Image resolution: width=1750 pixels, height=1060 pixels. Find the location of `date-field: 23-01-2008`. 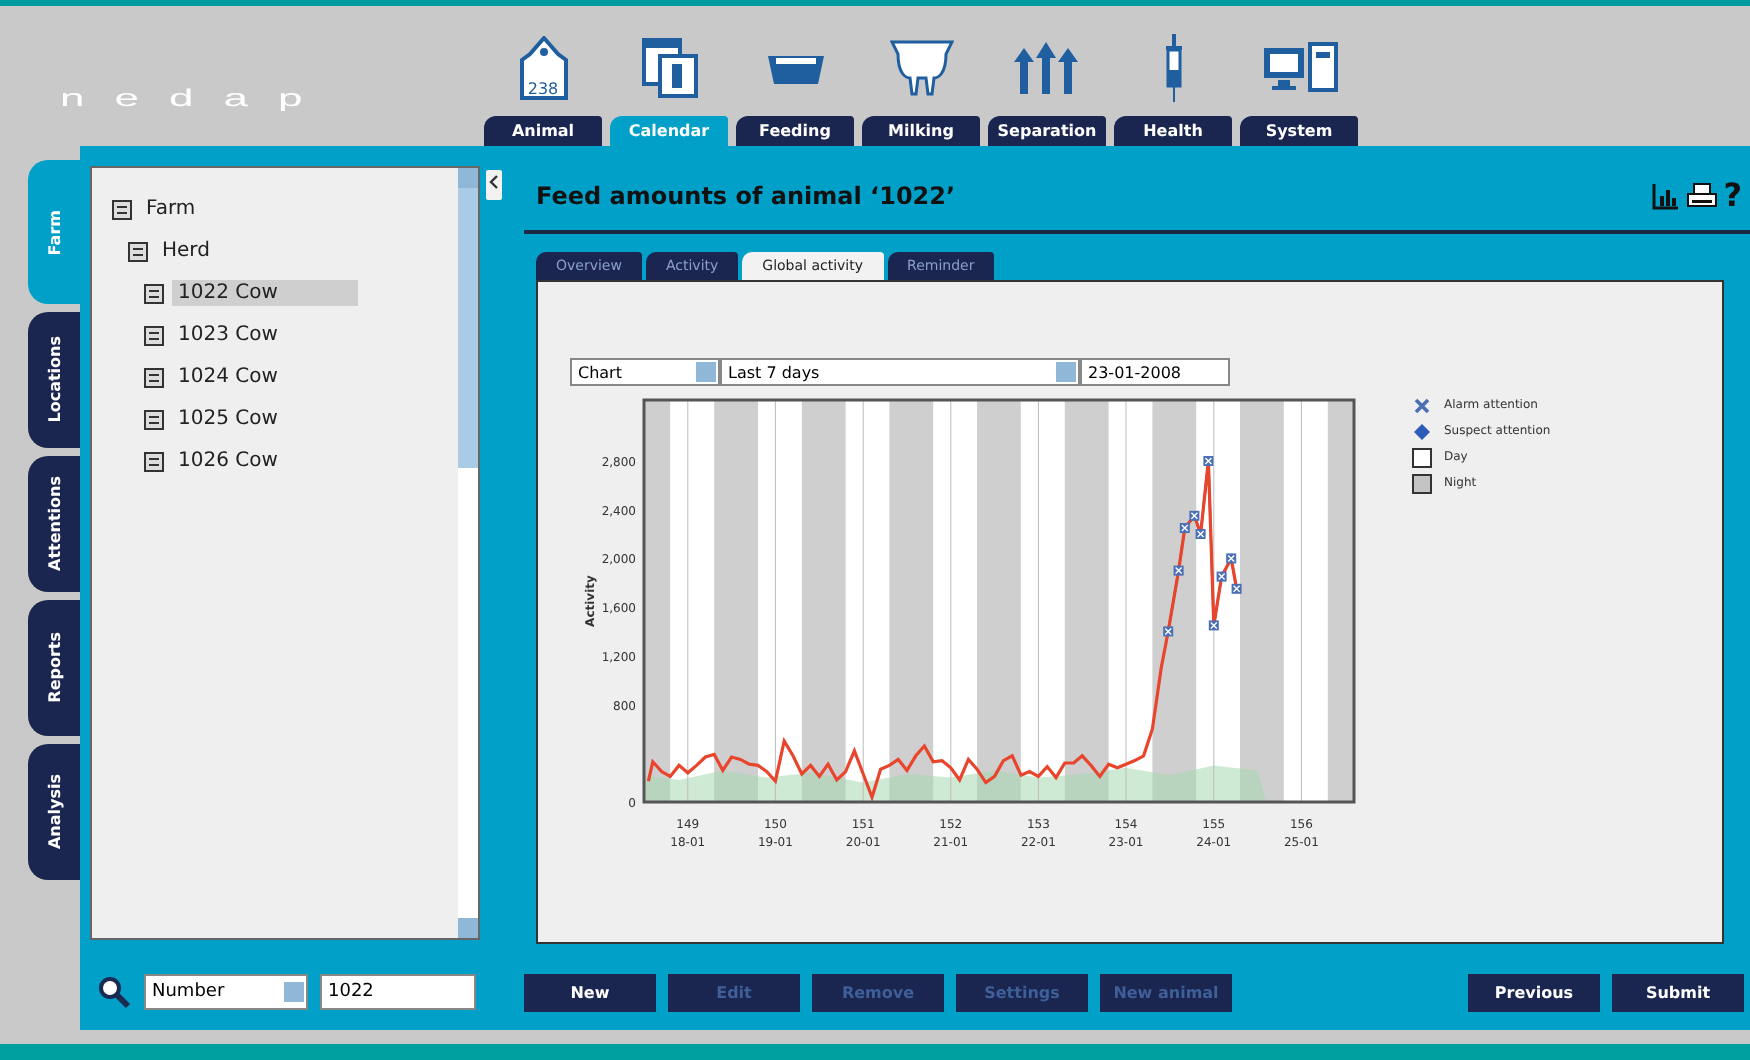

date-field: 23-01-2008 is located at coordinates (1155, 372).